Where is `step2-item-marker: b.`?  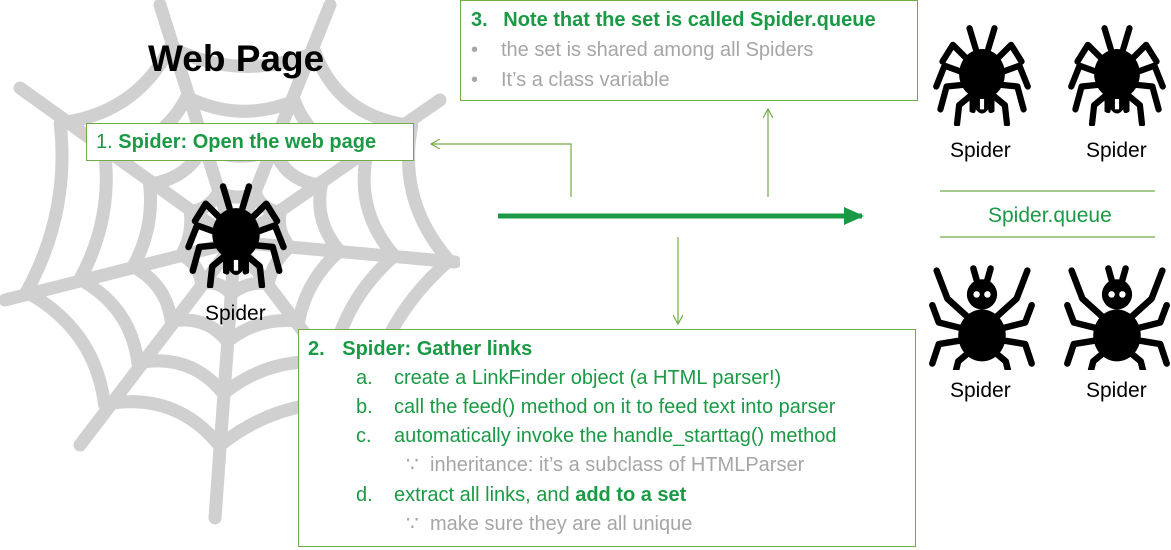 step2-item-marker: b. is located at coordinates (364, 407).